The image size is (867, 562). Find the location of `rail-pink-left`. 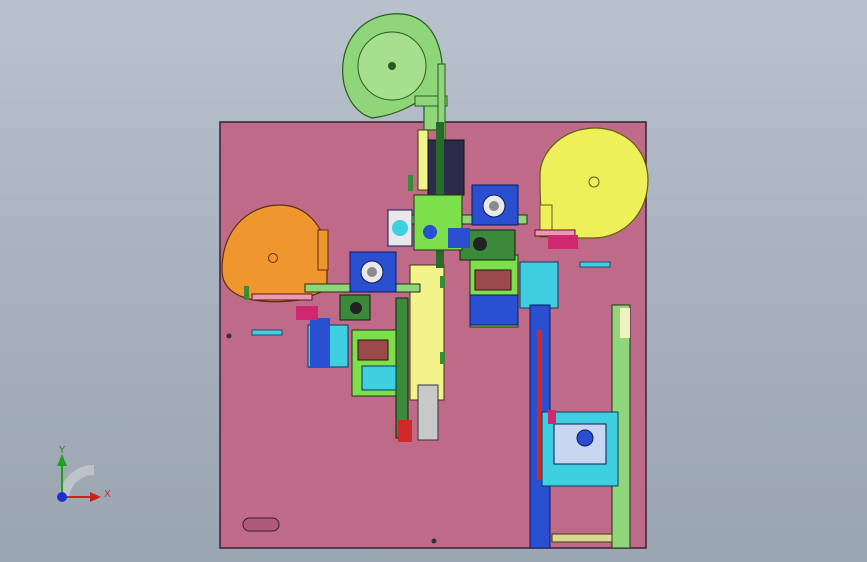

rail-pink-left is located at coordinates (282, 297).